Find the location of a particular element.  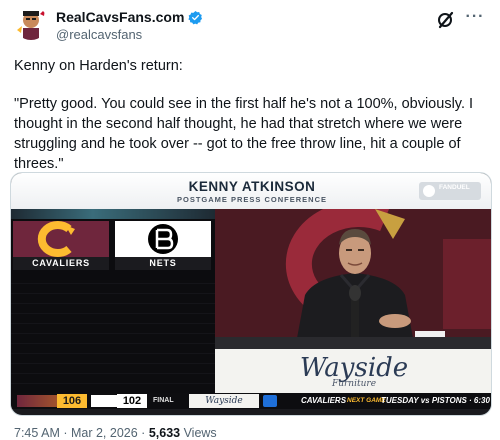

tweet-intro: Kenny on Harden's return: is located at coordinates (98, 66).